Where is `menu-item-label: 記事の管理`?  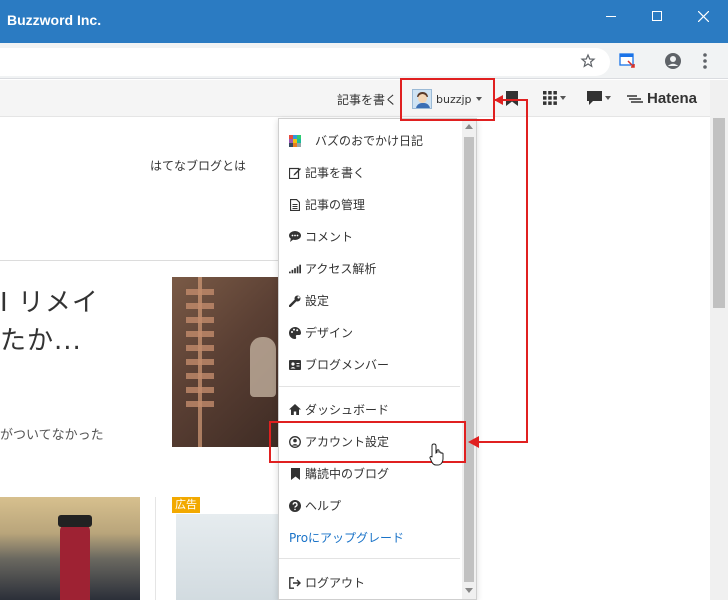
menu-item-label: 記事の管理 is located at coordinates (335, 205).